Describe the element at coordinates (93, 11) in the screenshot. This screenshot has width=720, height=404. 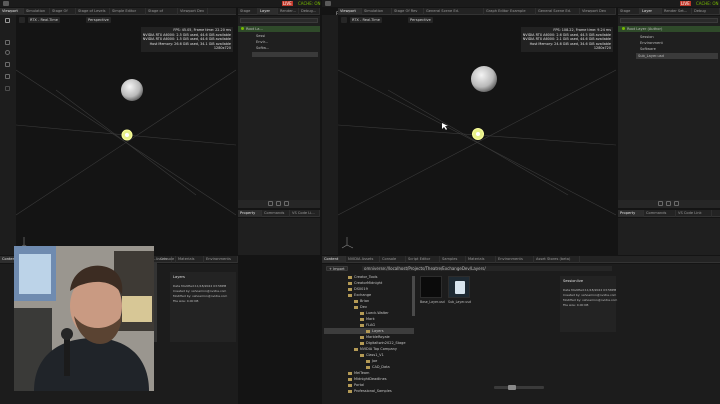
I see `tab-stage-of-levels: Stage of Levels` at that location.